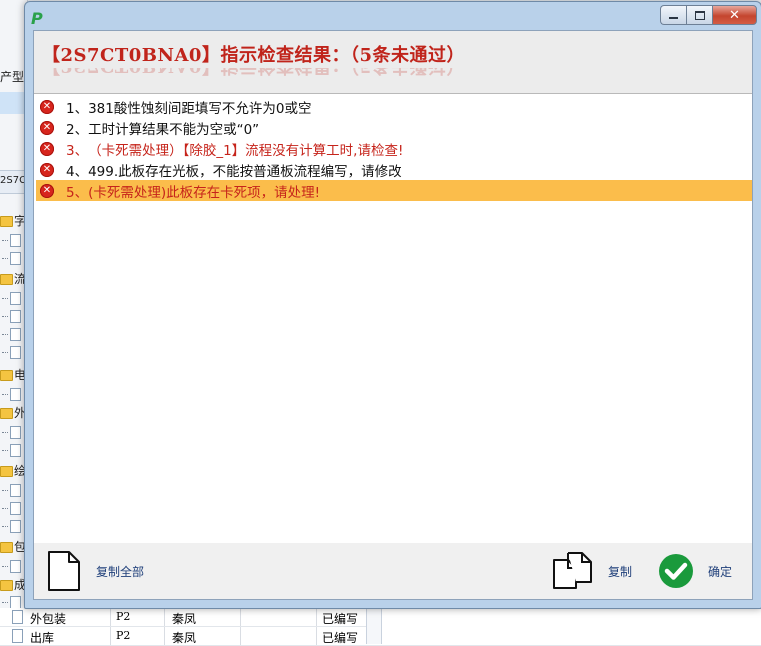  I want to click on copy-icon, so click(573, 571).